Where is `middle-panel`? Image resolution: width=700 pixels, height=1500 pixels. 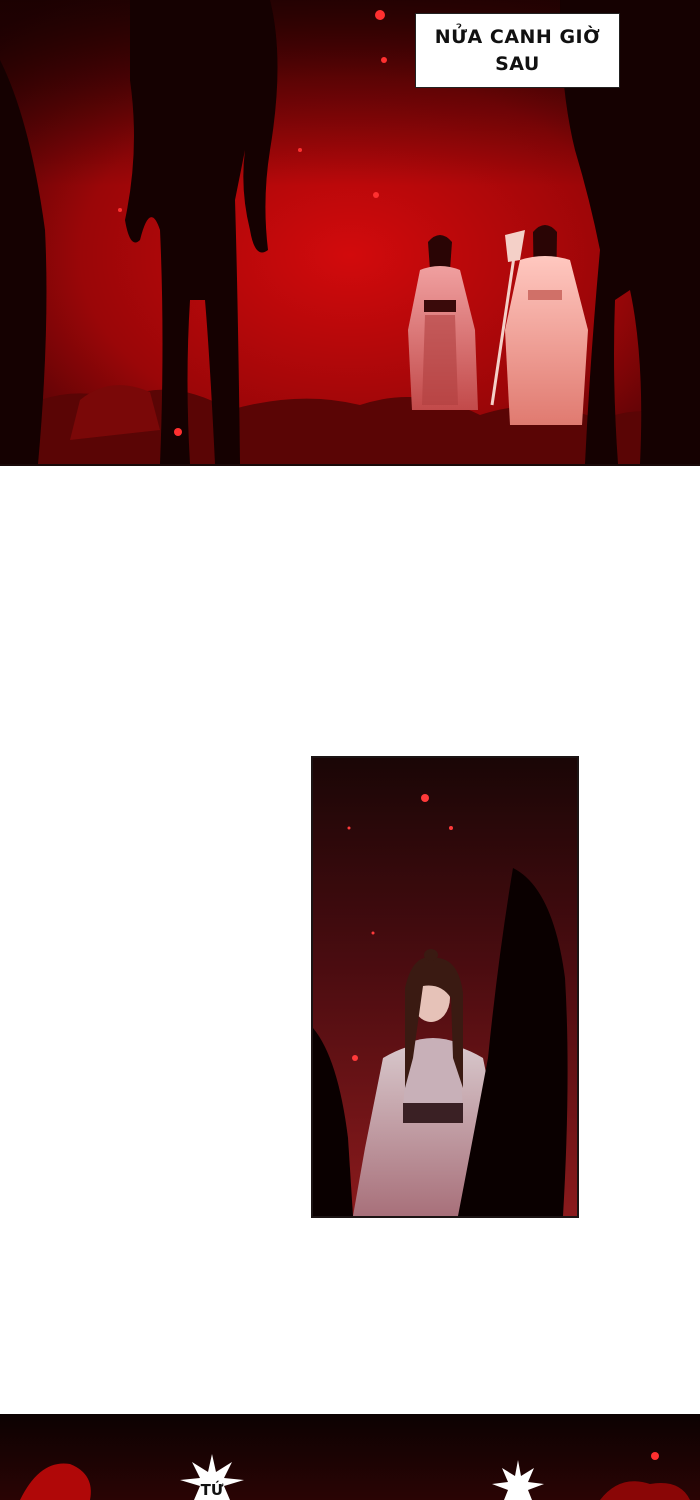 middle-panel is located at coordinates (445, 987).